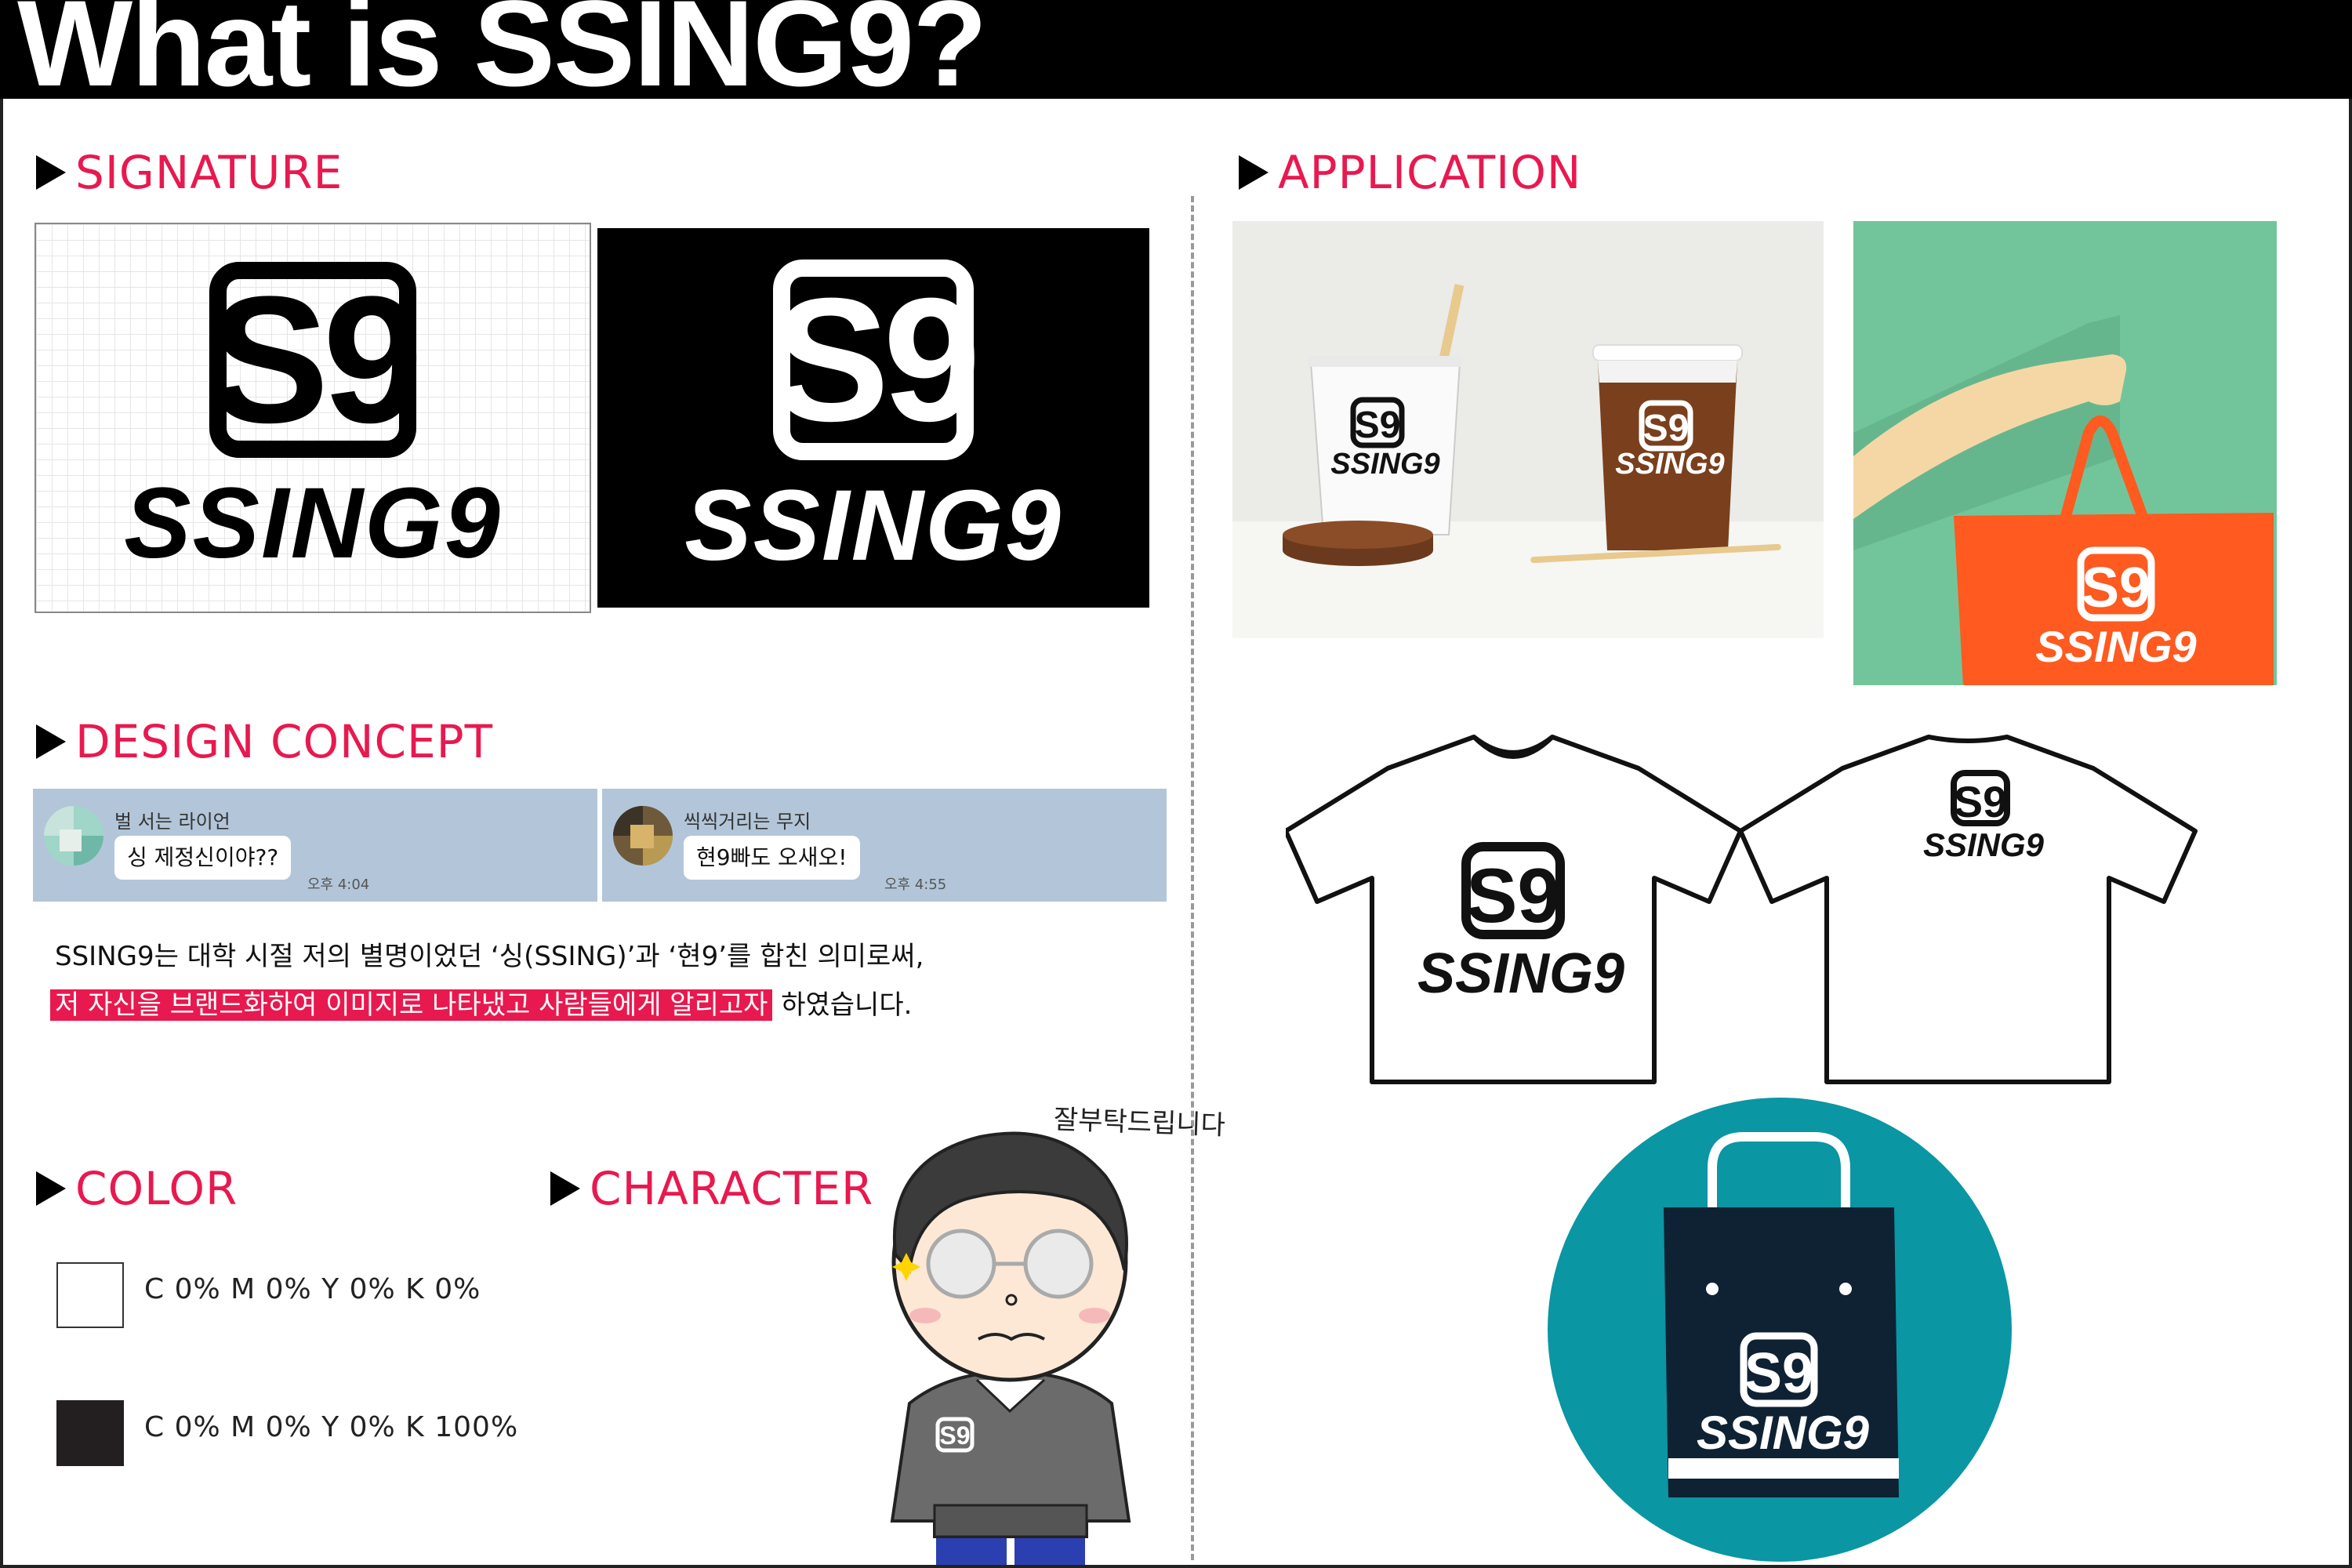 This screenshot has height=1568, width=2352. Describe the element at coordinates (1528, 429) in the screenshot. I see `coffee-cups-mockup: S9 SSING9 S9 SSING9` at that location.